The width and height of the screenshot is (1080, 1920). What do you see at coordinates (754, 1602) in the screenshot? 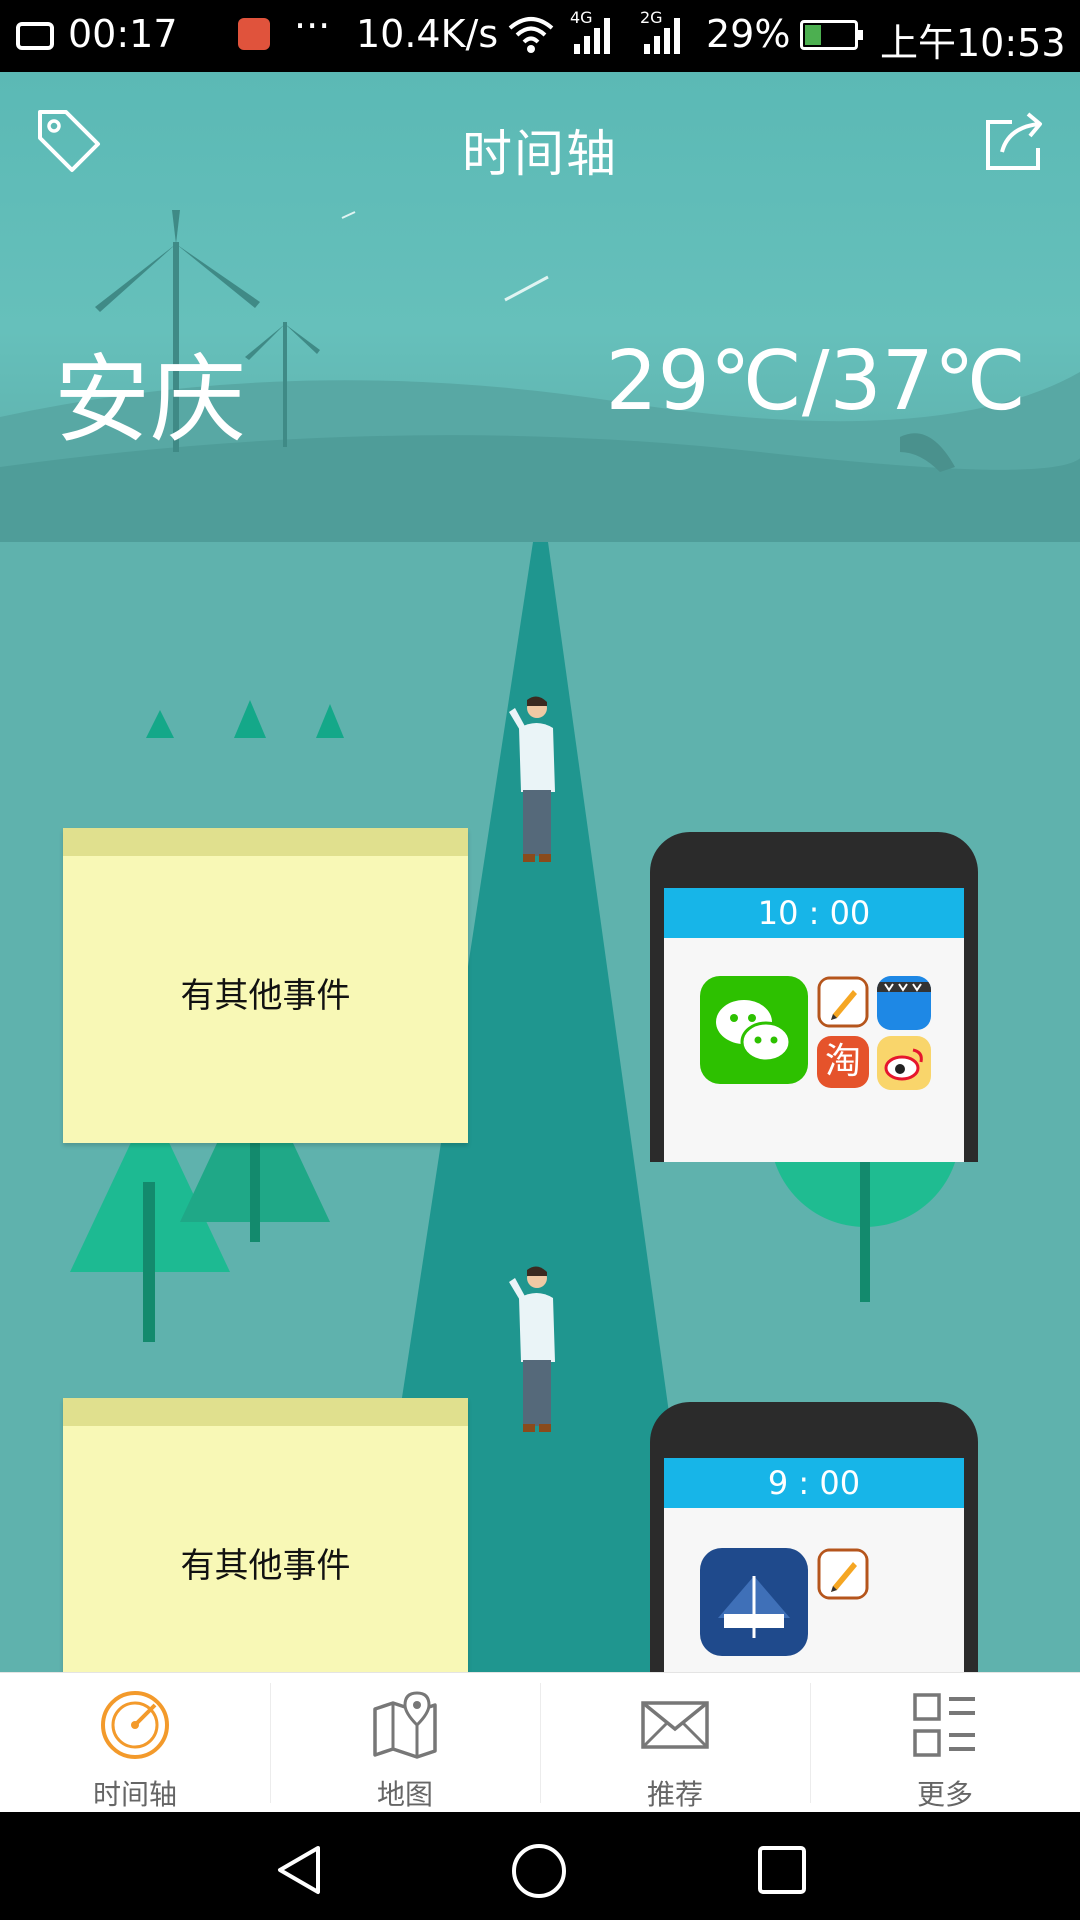
I see `game-icon` at bounding box center [754, 1602].